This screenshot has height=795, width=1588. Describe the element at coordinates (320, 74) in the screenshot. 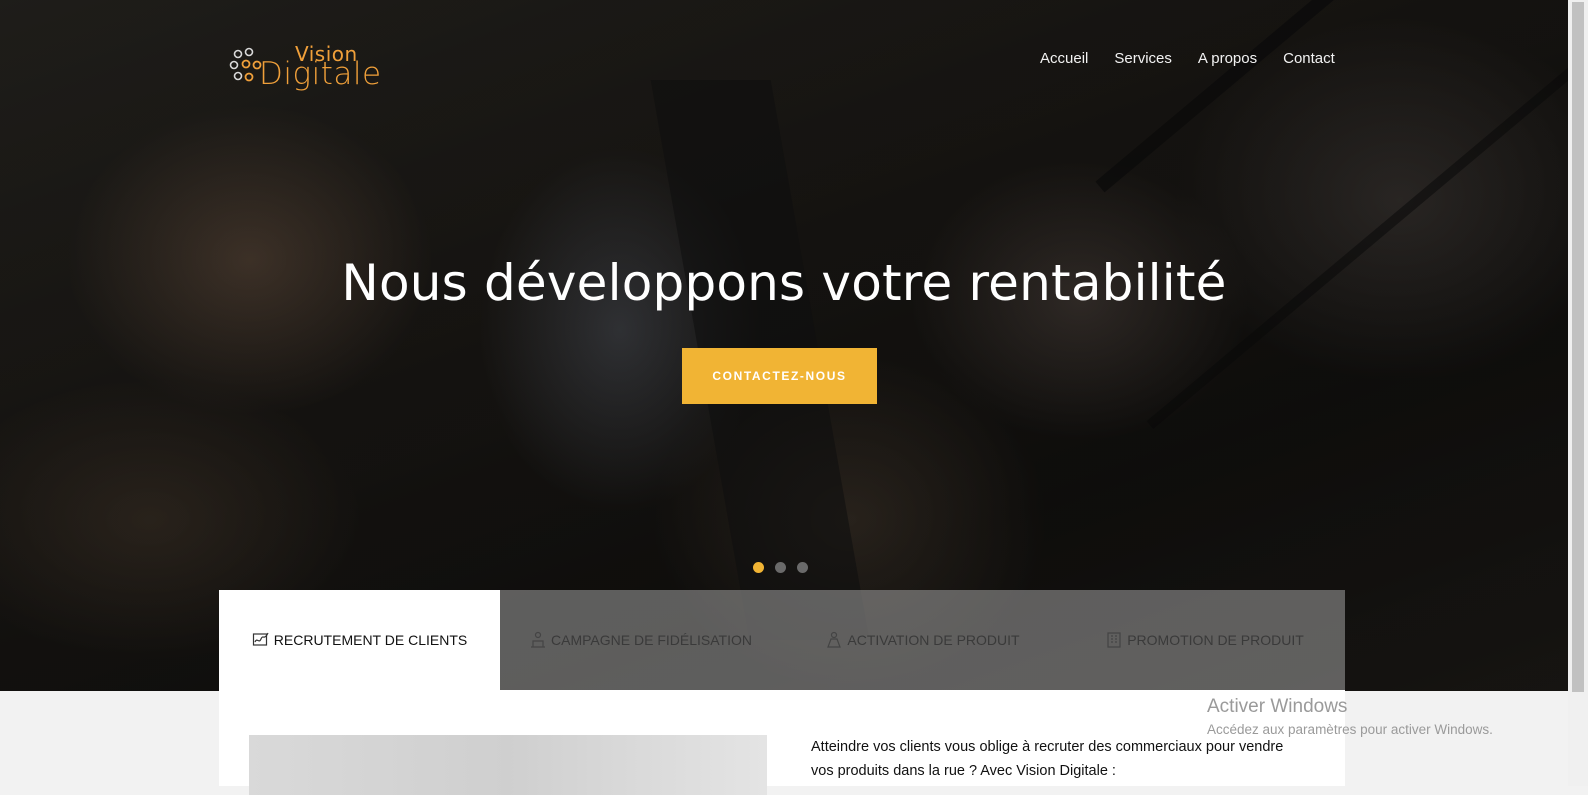

I see `brand-name-line2: Digitale` at that location.